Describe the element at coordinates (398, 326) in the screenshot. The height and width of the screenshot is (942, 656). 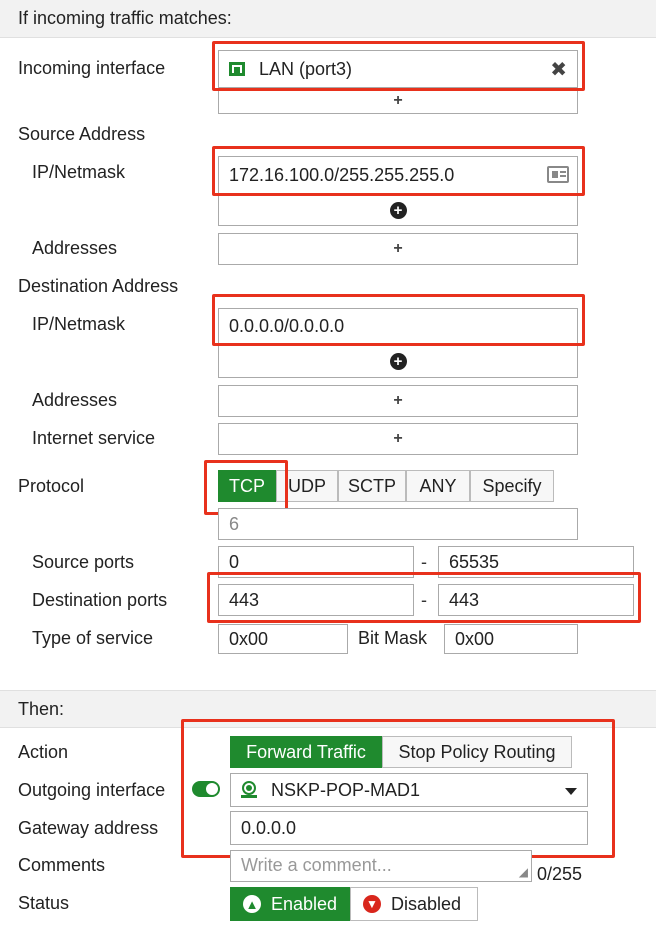
I see `destination-ipnetmask-input: 0.0.0.0/0.0.0.0` at that location.